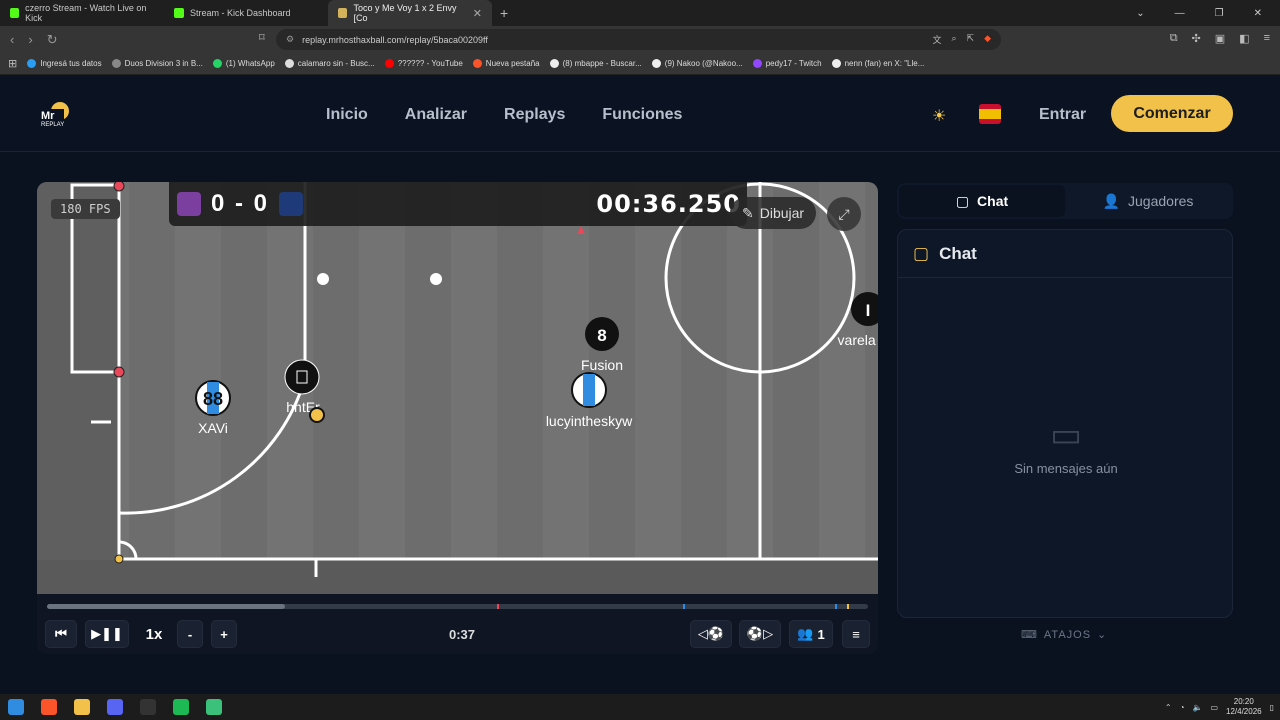 The width and height of the screenshot is (1280, 720). I want to click on close-tab-icon: ✕, so click(477, 13).